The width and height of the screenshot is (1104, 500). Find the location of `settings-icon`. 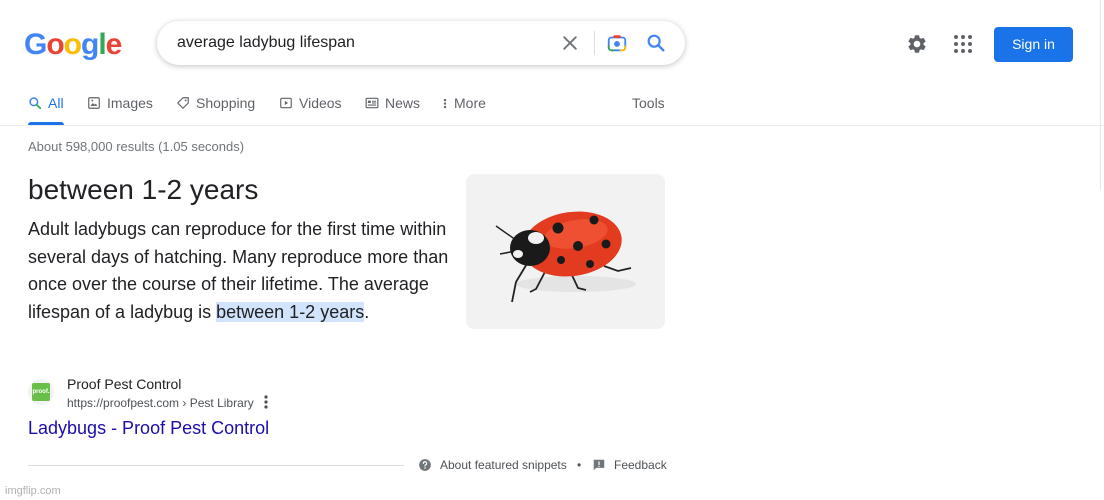

settings-icon is located at coordinates (917, 44).